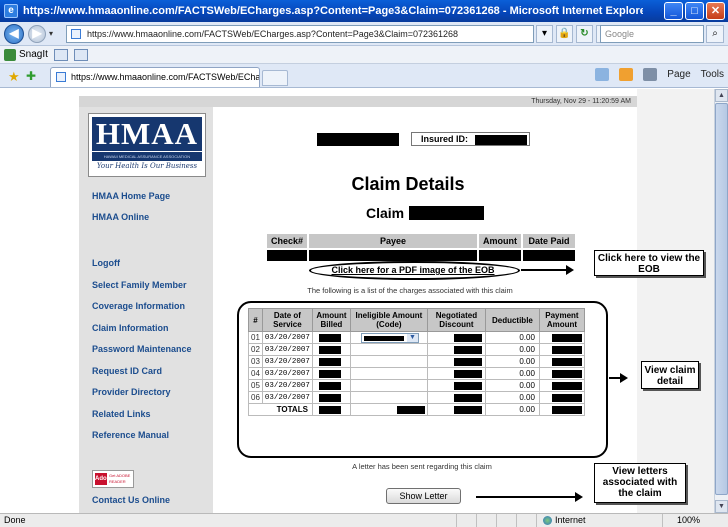 The image size is (728, 527). Describe the element at coordinates (14, 77) in the screenshot. I see `favorites-star-icon: ★` at that location.